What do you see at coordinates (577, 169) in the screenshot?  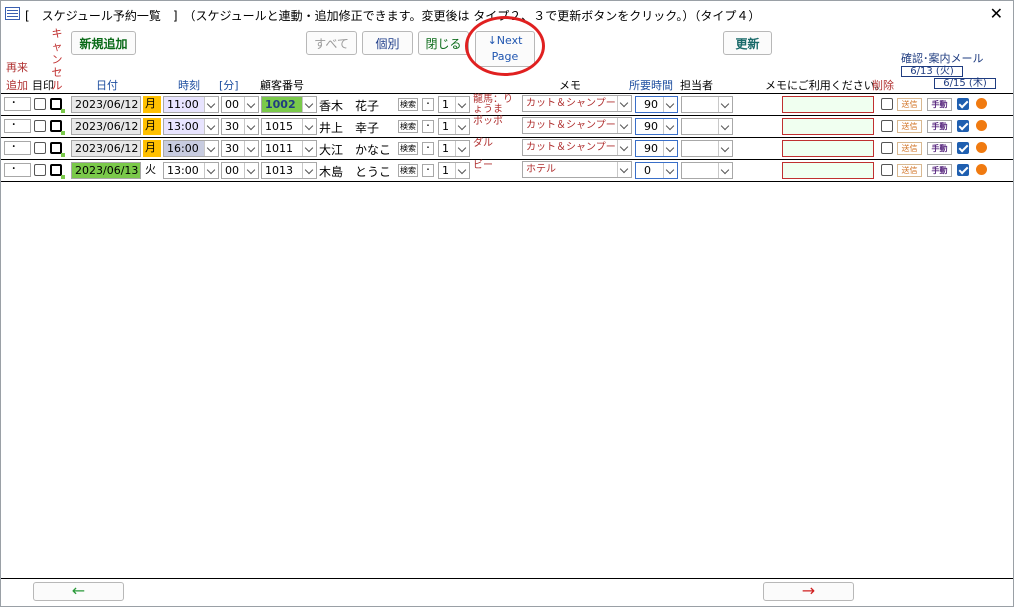 I see `memo-select: ホテル` at bounding box center [577, 169].